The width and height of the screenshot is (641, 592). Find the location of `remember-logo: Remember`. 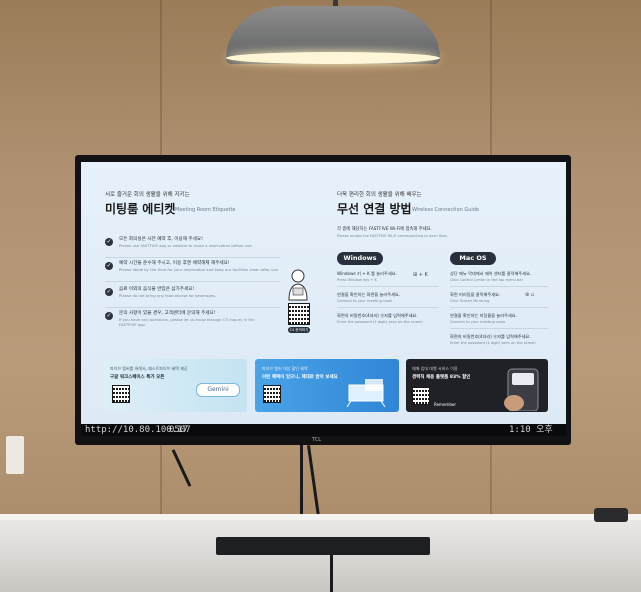

remember-logo: Remember is located at coordinates (445, 404).